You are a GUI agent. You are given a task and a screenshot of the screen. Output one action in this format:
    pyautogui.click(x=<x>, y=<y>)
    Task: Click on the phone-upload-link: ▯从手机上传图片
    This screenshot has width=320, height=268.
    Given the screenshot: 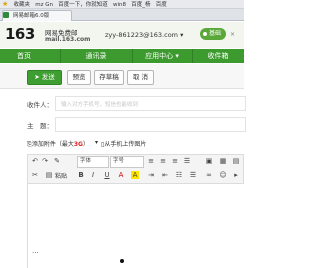 What is the action you would take?
    pyautogui.click(x=123, y=143)
    